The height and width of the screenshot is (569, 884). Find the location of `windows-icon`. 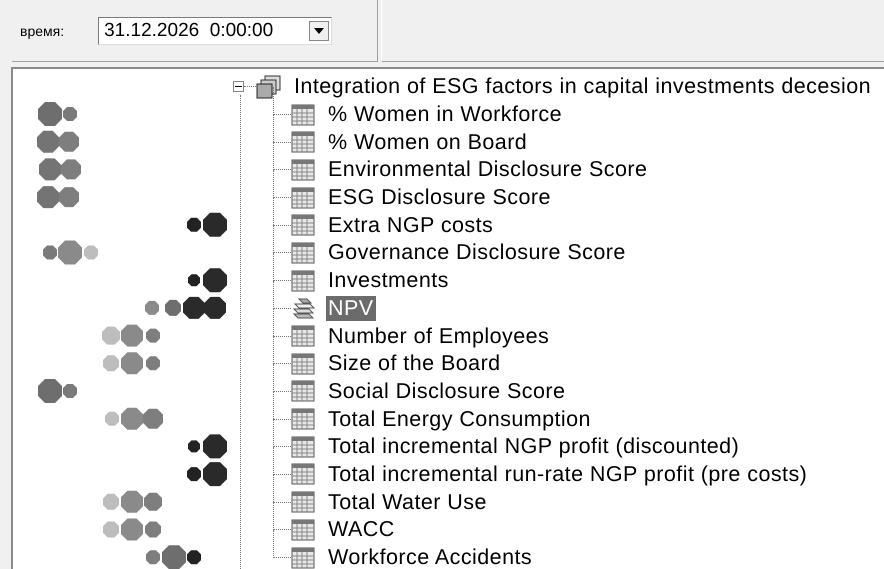

windows-icon is located at coordinates (269, 86).